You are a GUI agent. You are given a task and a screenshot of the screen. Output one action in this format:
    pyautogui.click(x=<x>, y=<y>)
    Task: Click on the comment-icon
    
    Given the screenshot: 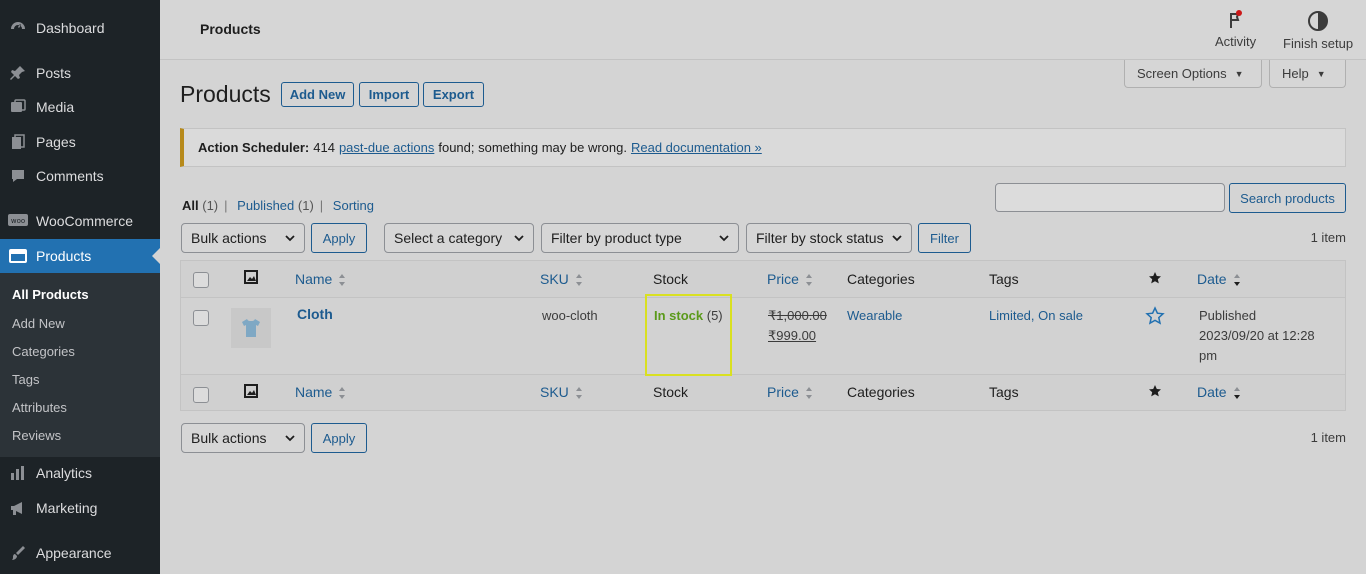 What is the action you would take?
    pyautogui.click(x=18, y=176)
    